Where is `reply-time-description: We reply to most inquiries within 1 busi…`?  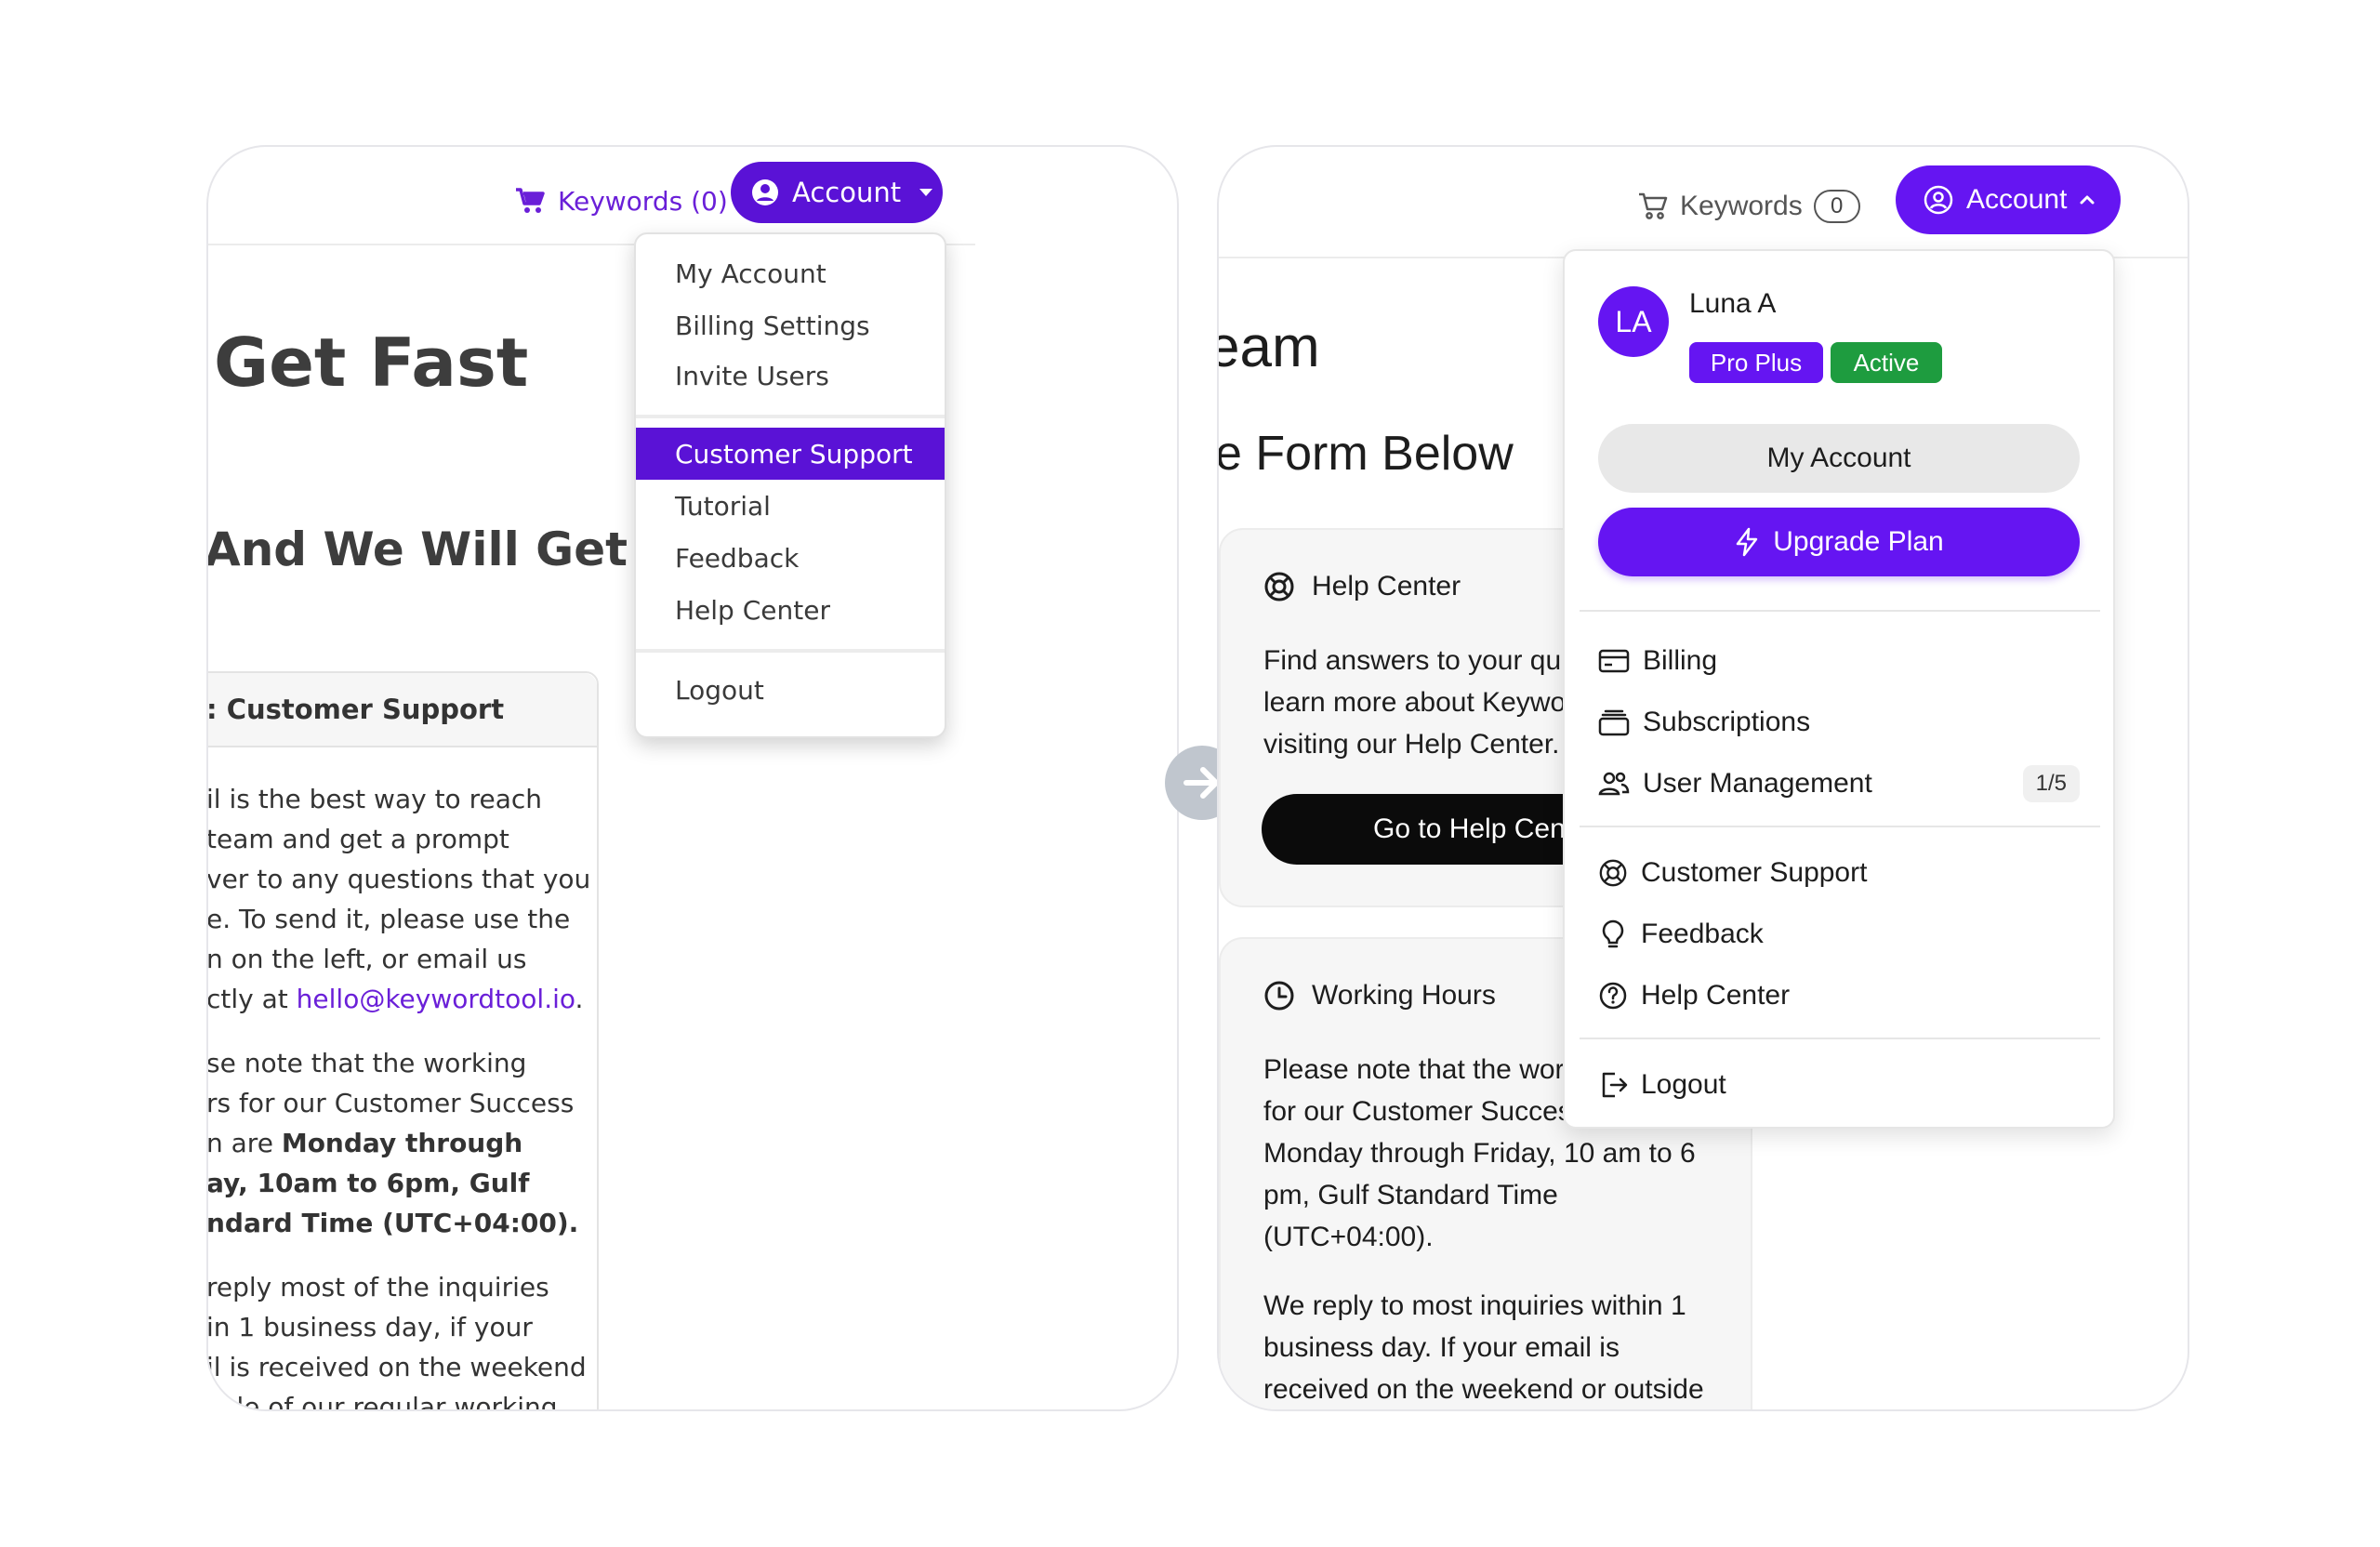
reply-time-description: We reply to most inquiries within 1 busi… is located at coordinates (1483, 1347).